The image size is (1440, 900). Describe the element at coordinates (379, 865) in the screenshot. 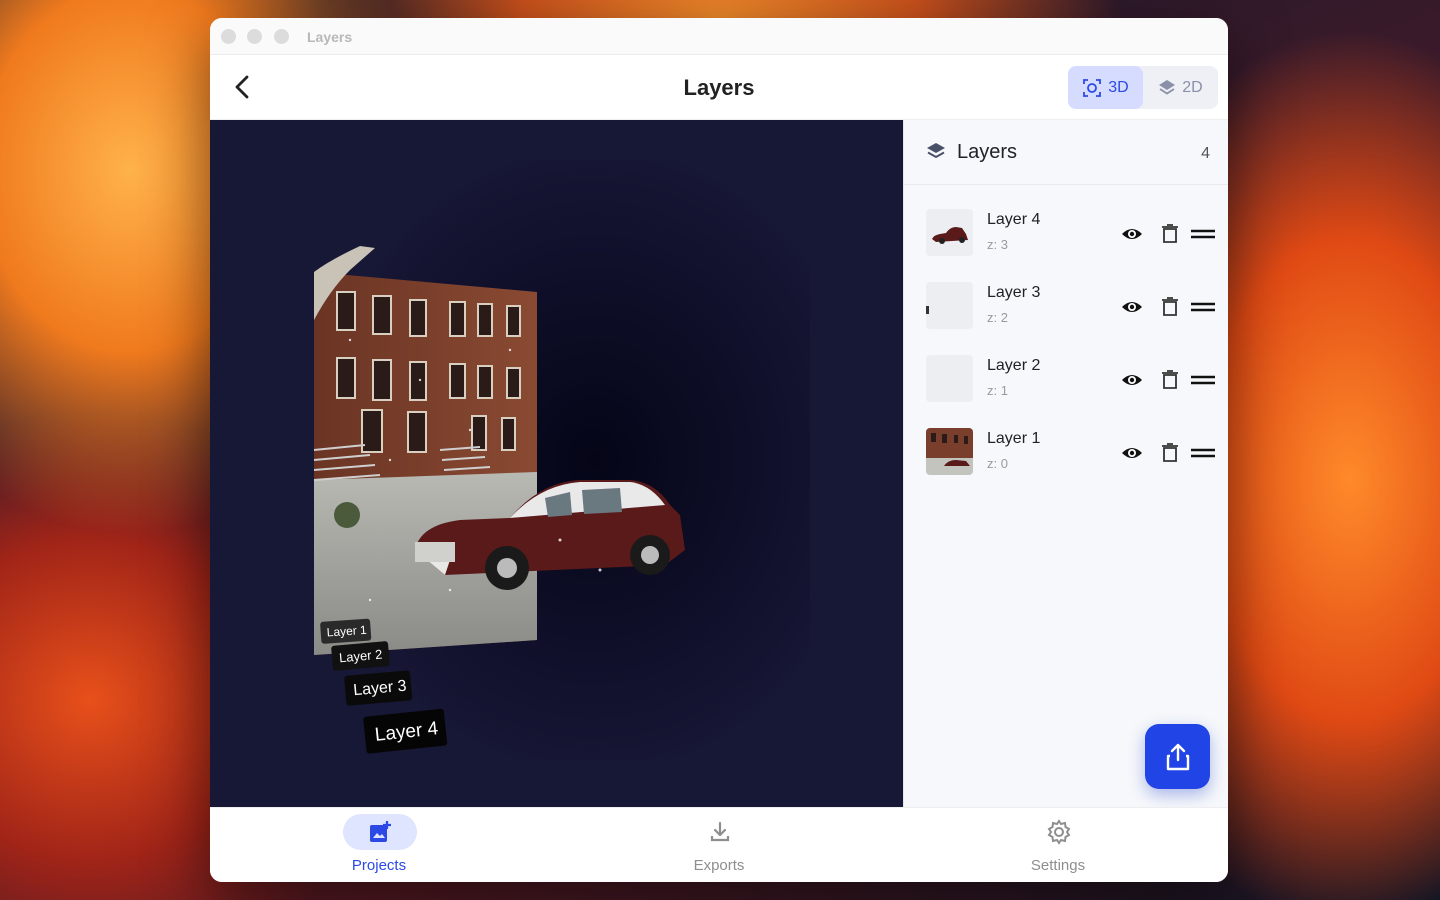

I see `tab-projects-label: Projects` at that location.